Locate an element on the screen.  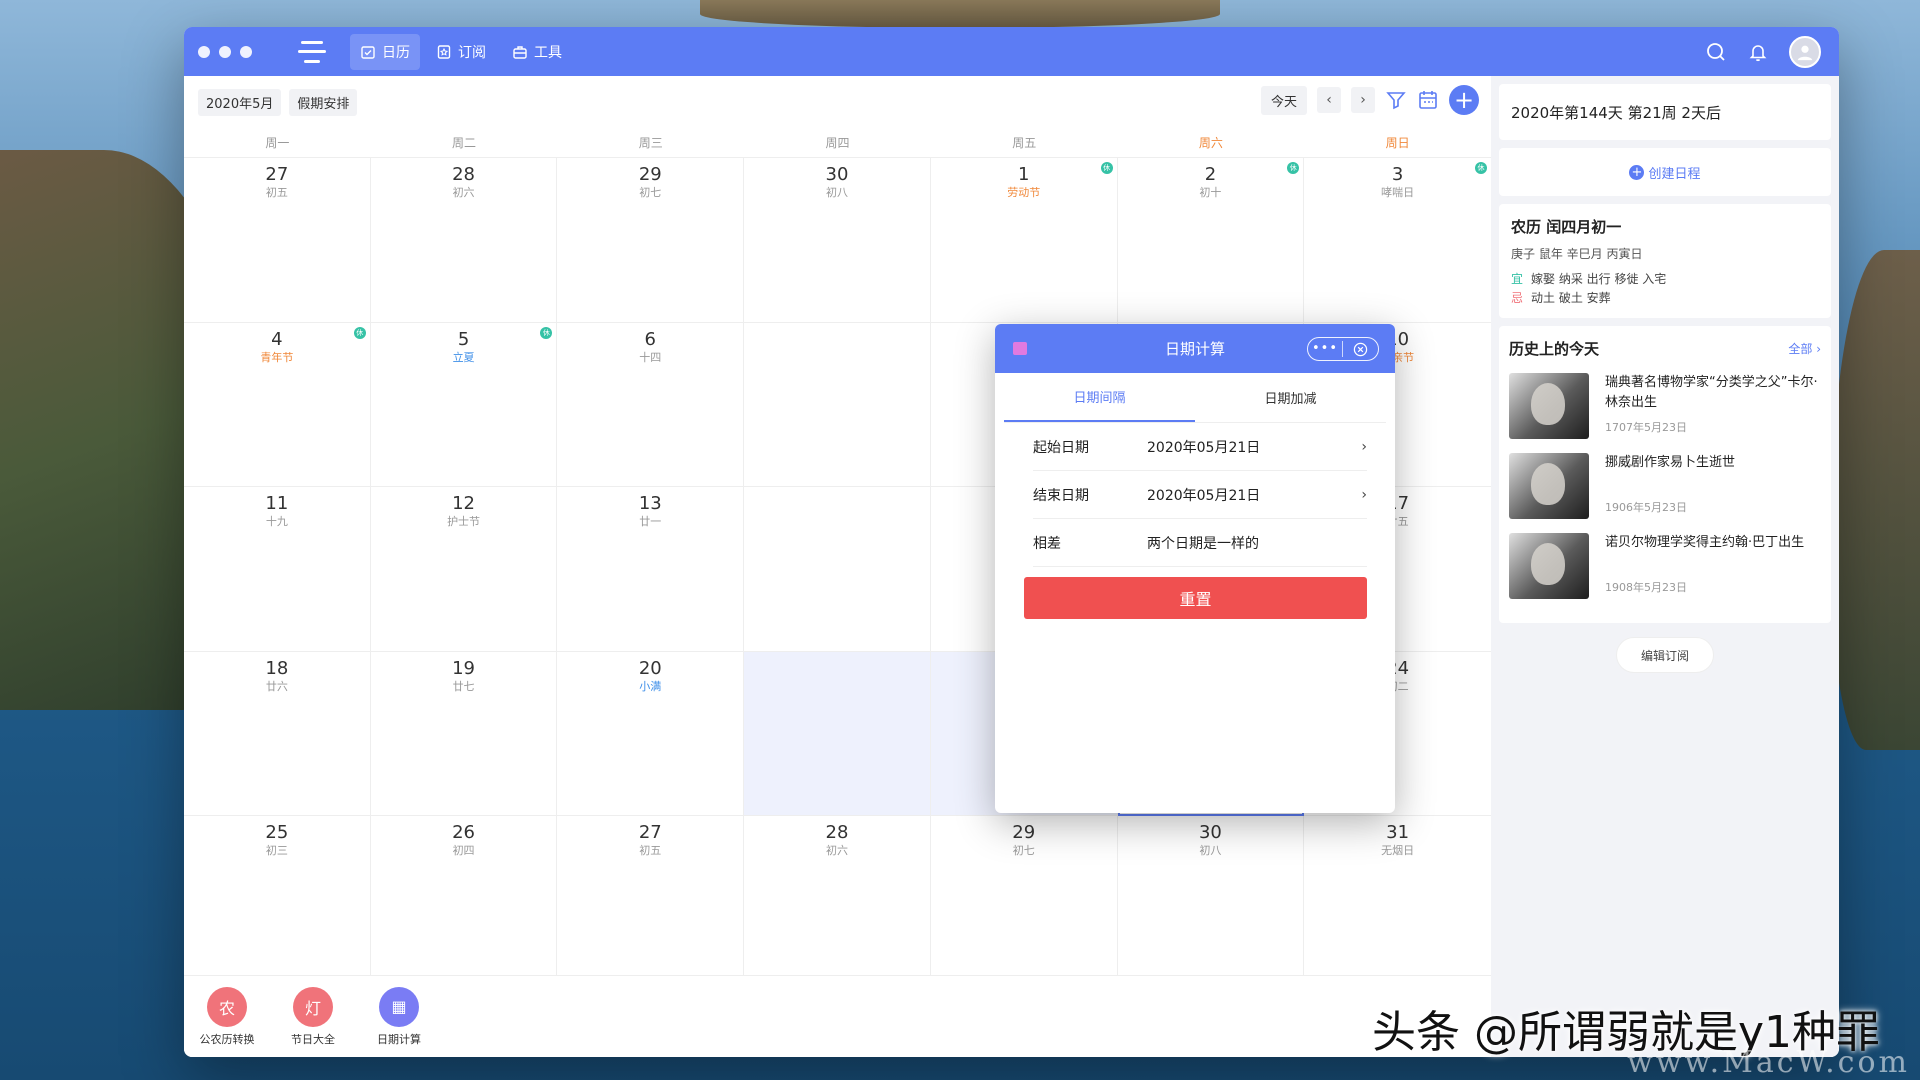
portrait-image is located at coordinates (1549, 406).